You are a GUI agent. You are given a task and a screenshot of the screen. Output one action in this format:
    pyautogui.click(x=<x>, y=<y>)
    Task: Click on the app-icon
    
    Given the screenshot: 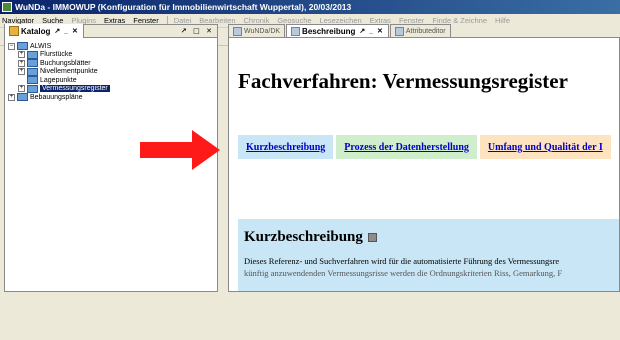 What is the action you would take?
    pyautogui.click(x=7, y=7)
    